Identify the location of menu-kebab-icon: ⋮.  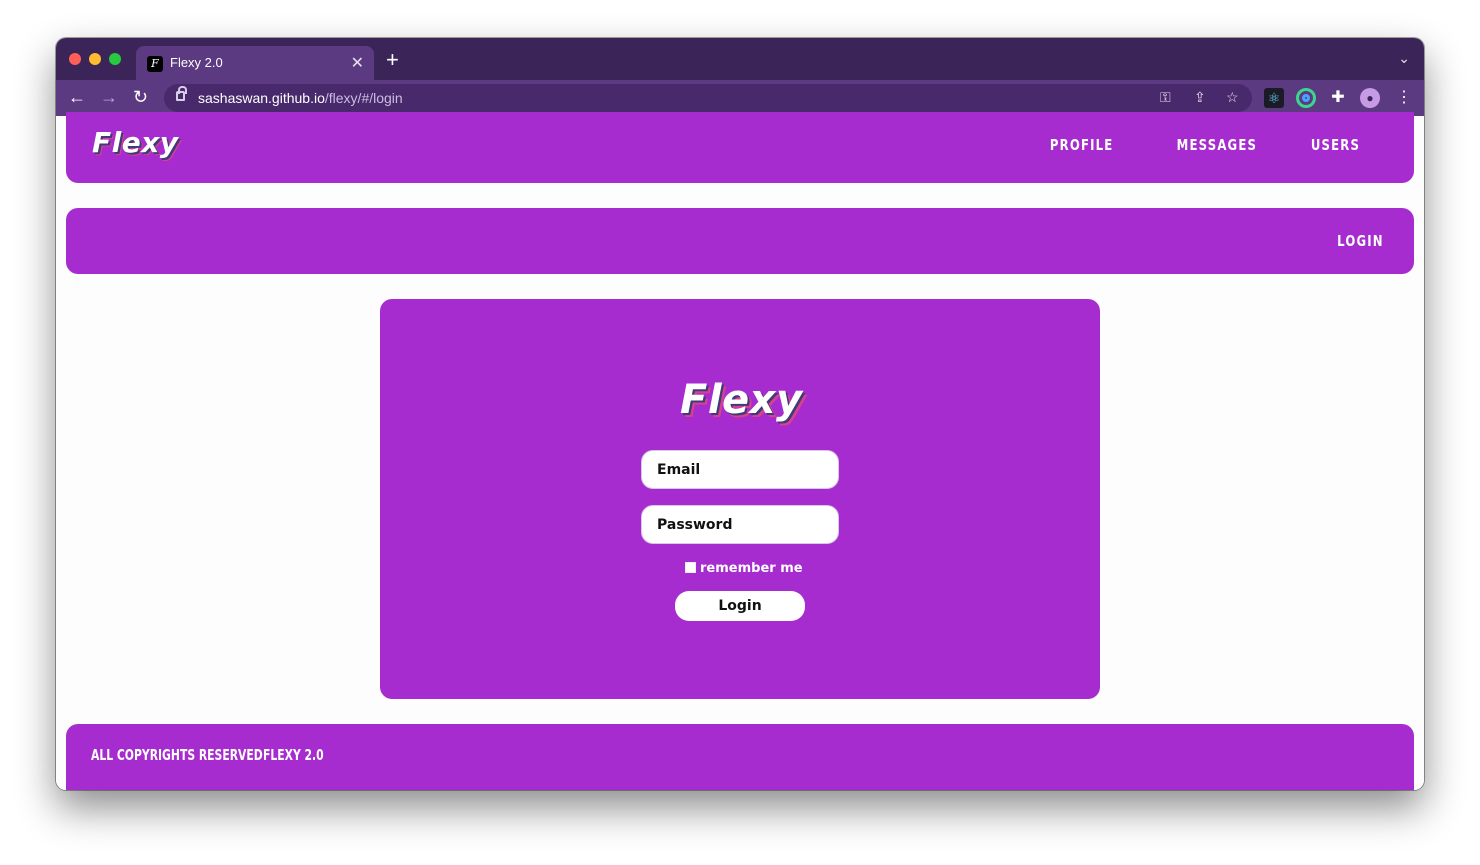
(1404, 98).